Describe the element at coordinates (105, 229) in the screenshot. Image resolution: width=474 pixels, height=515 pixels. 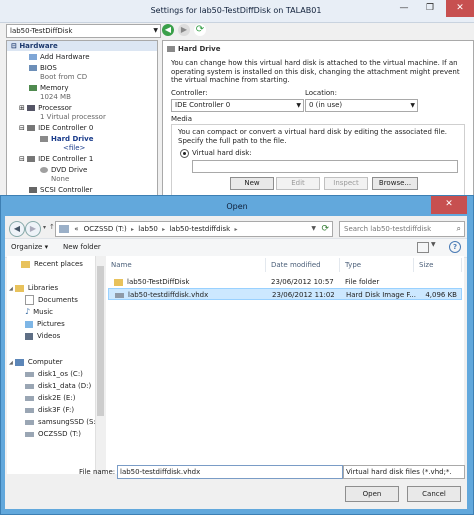
I see `breadcrumb-ozcssd: OCZSSD (T:)` at that location.